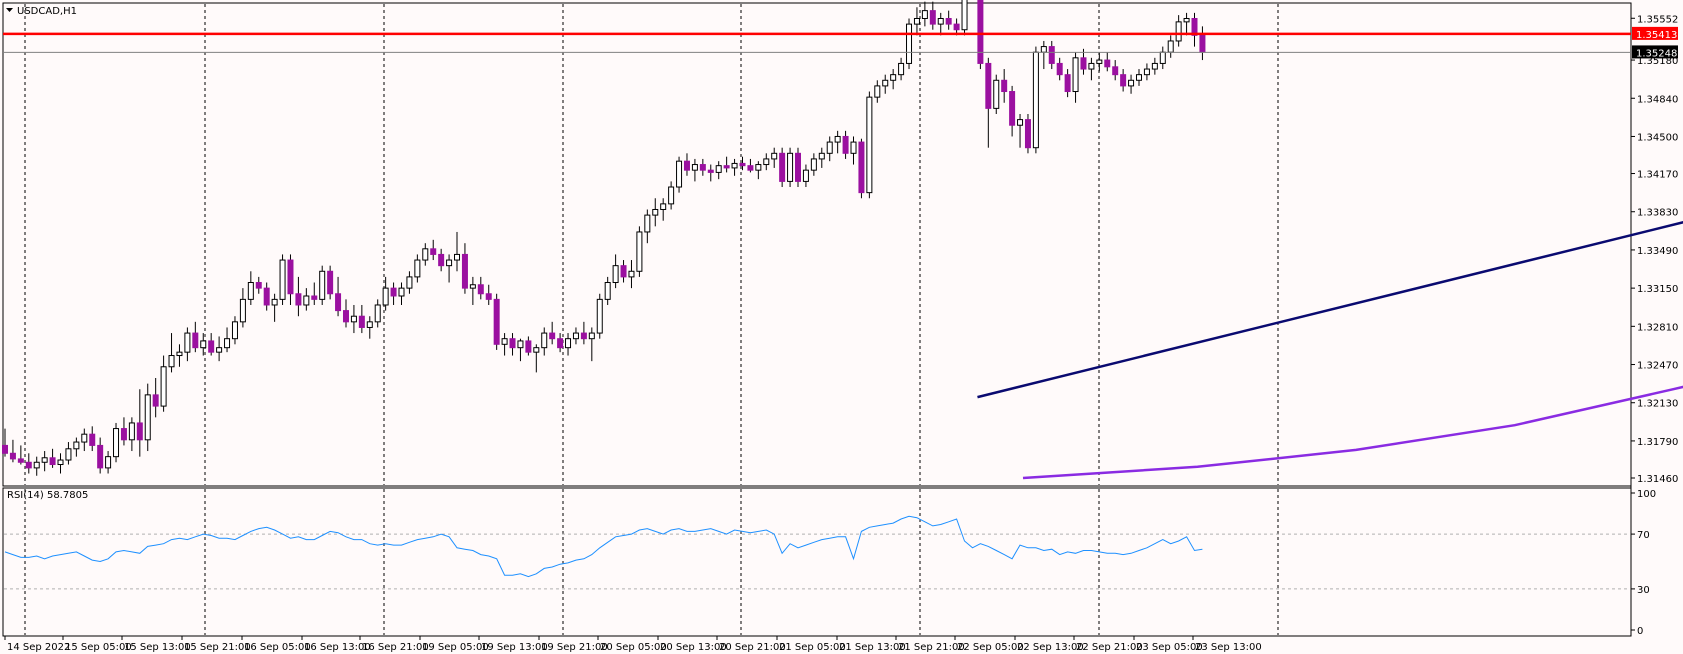 The width and height of the screenshot is (1683, 654). Describe the element at coordinates (1657, 479) in the screenshot. I see `price-tick-label: 1.31460` at that location.